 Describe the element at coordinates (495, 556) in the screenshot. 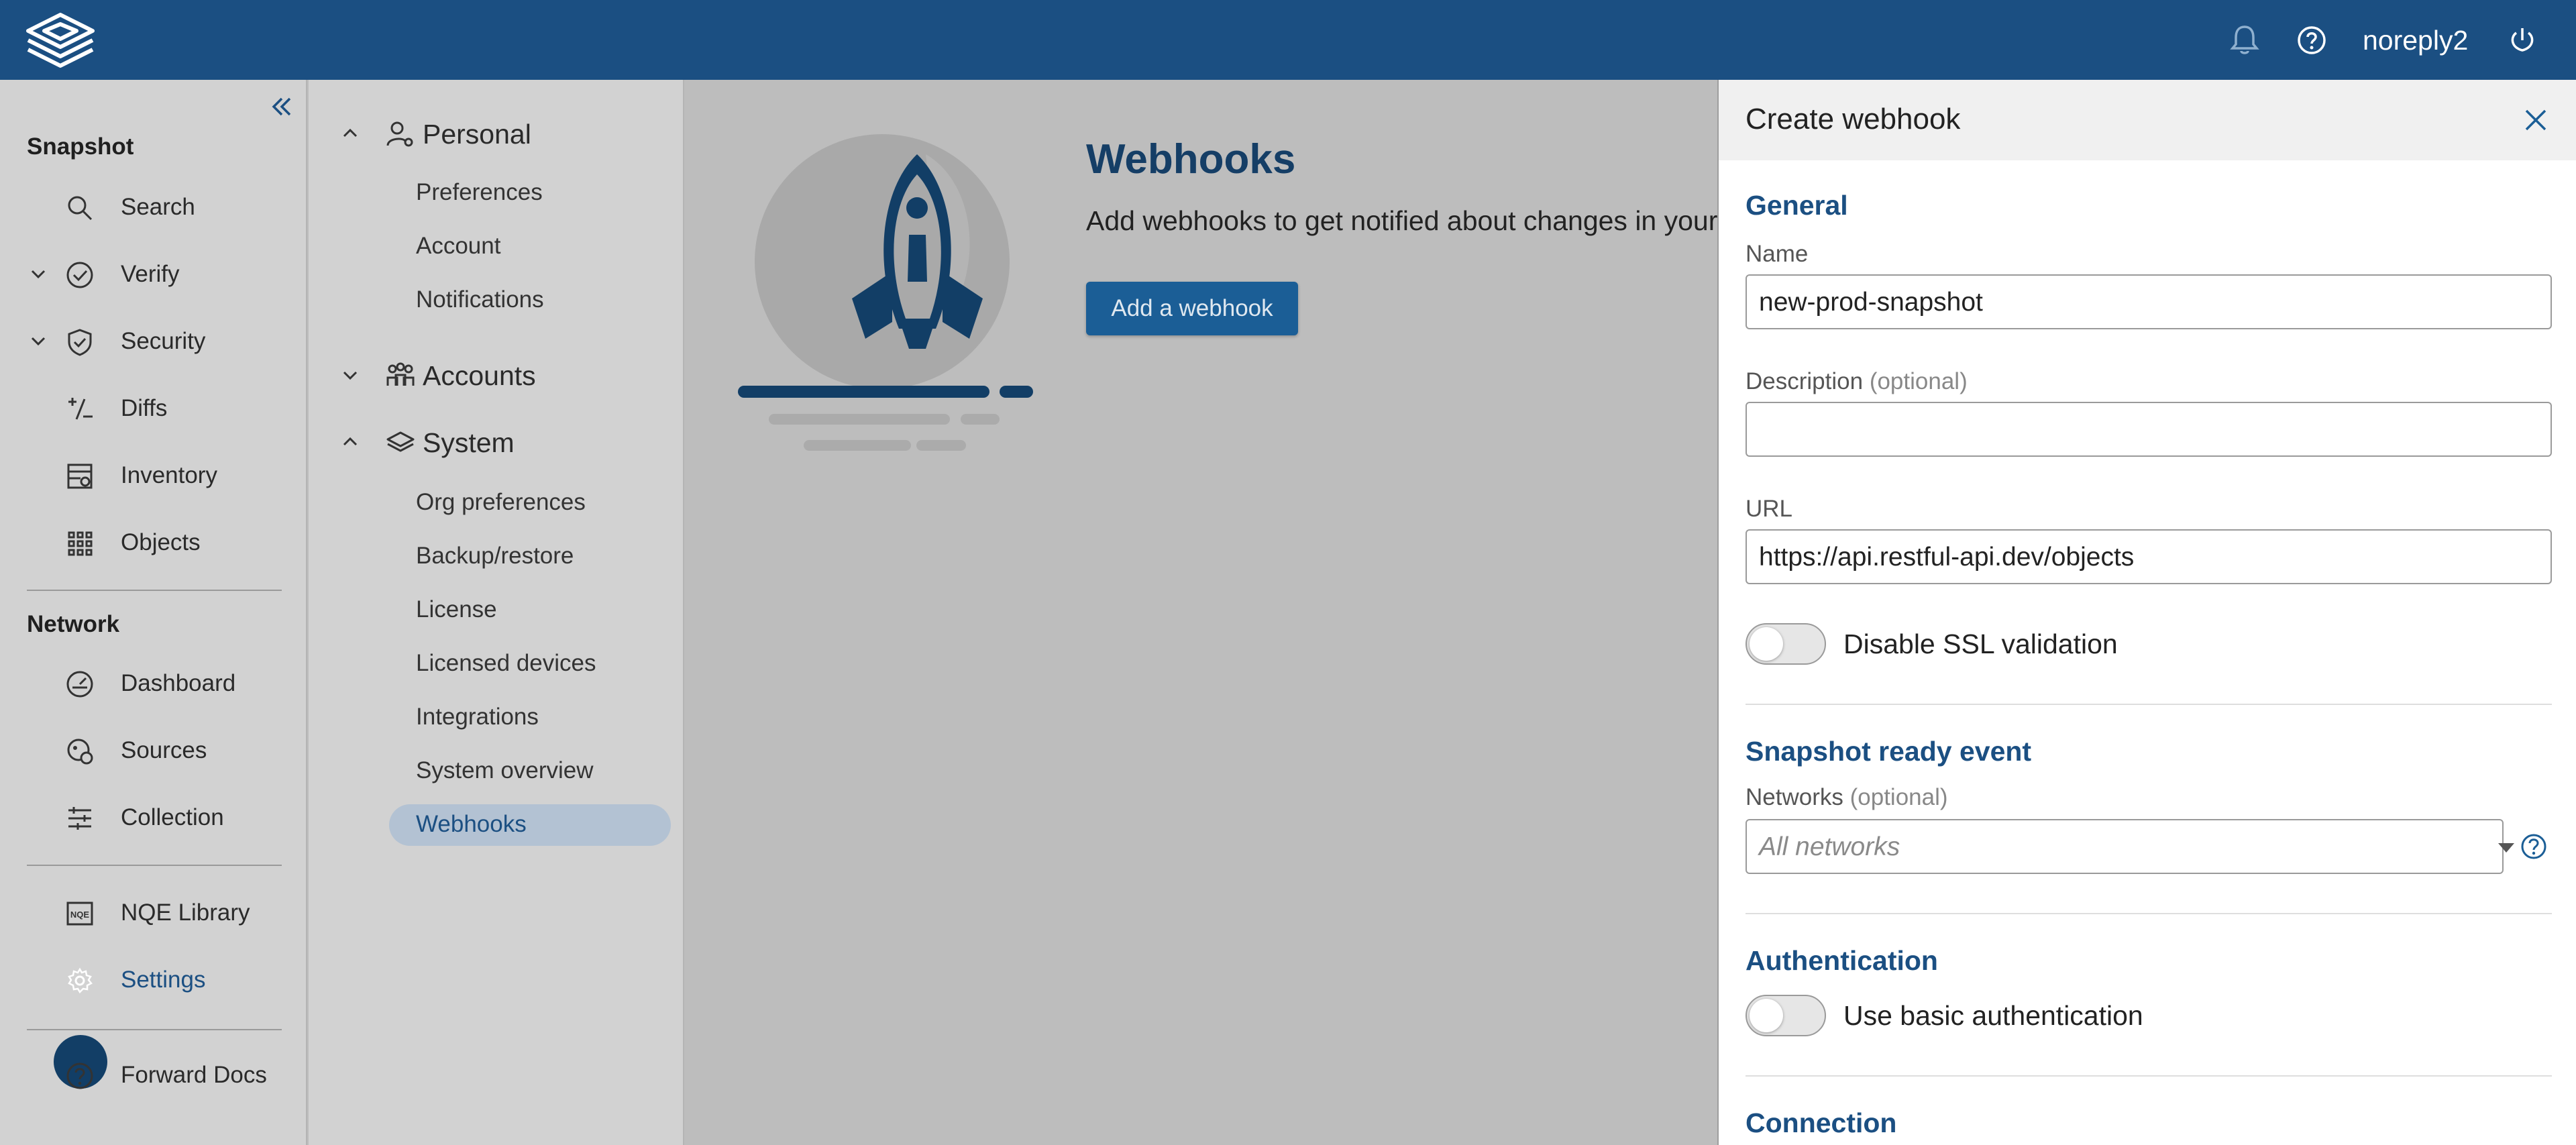

I see `subnav-item-backup-restore: Backup/restore` at that location.